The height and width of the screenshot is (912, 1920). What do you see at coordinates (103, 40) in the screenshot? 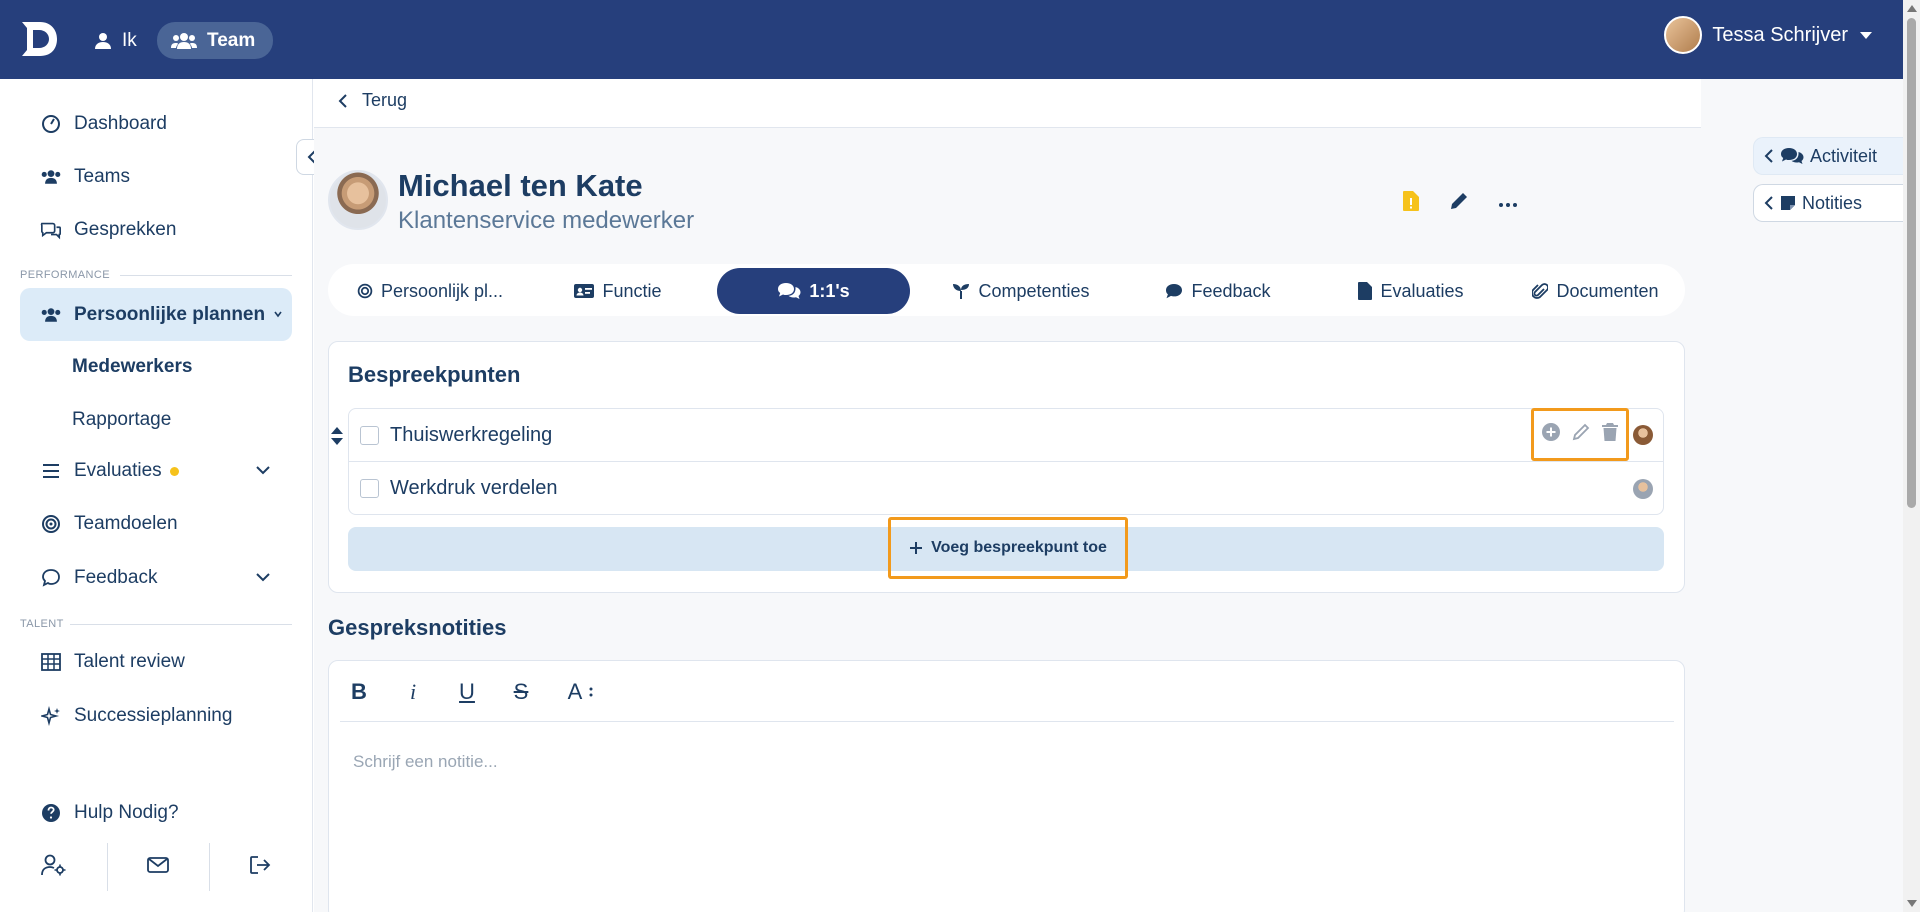
I see `user-icon` at bounding box center [103, 40].